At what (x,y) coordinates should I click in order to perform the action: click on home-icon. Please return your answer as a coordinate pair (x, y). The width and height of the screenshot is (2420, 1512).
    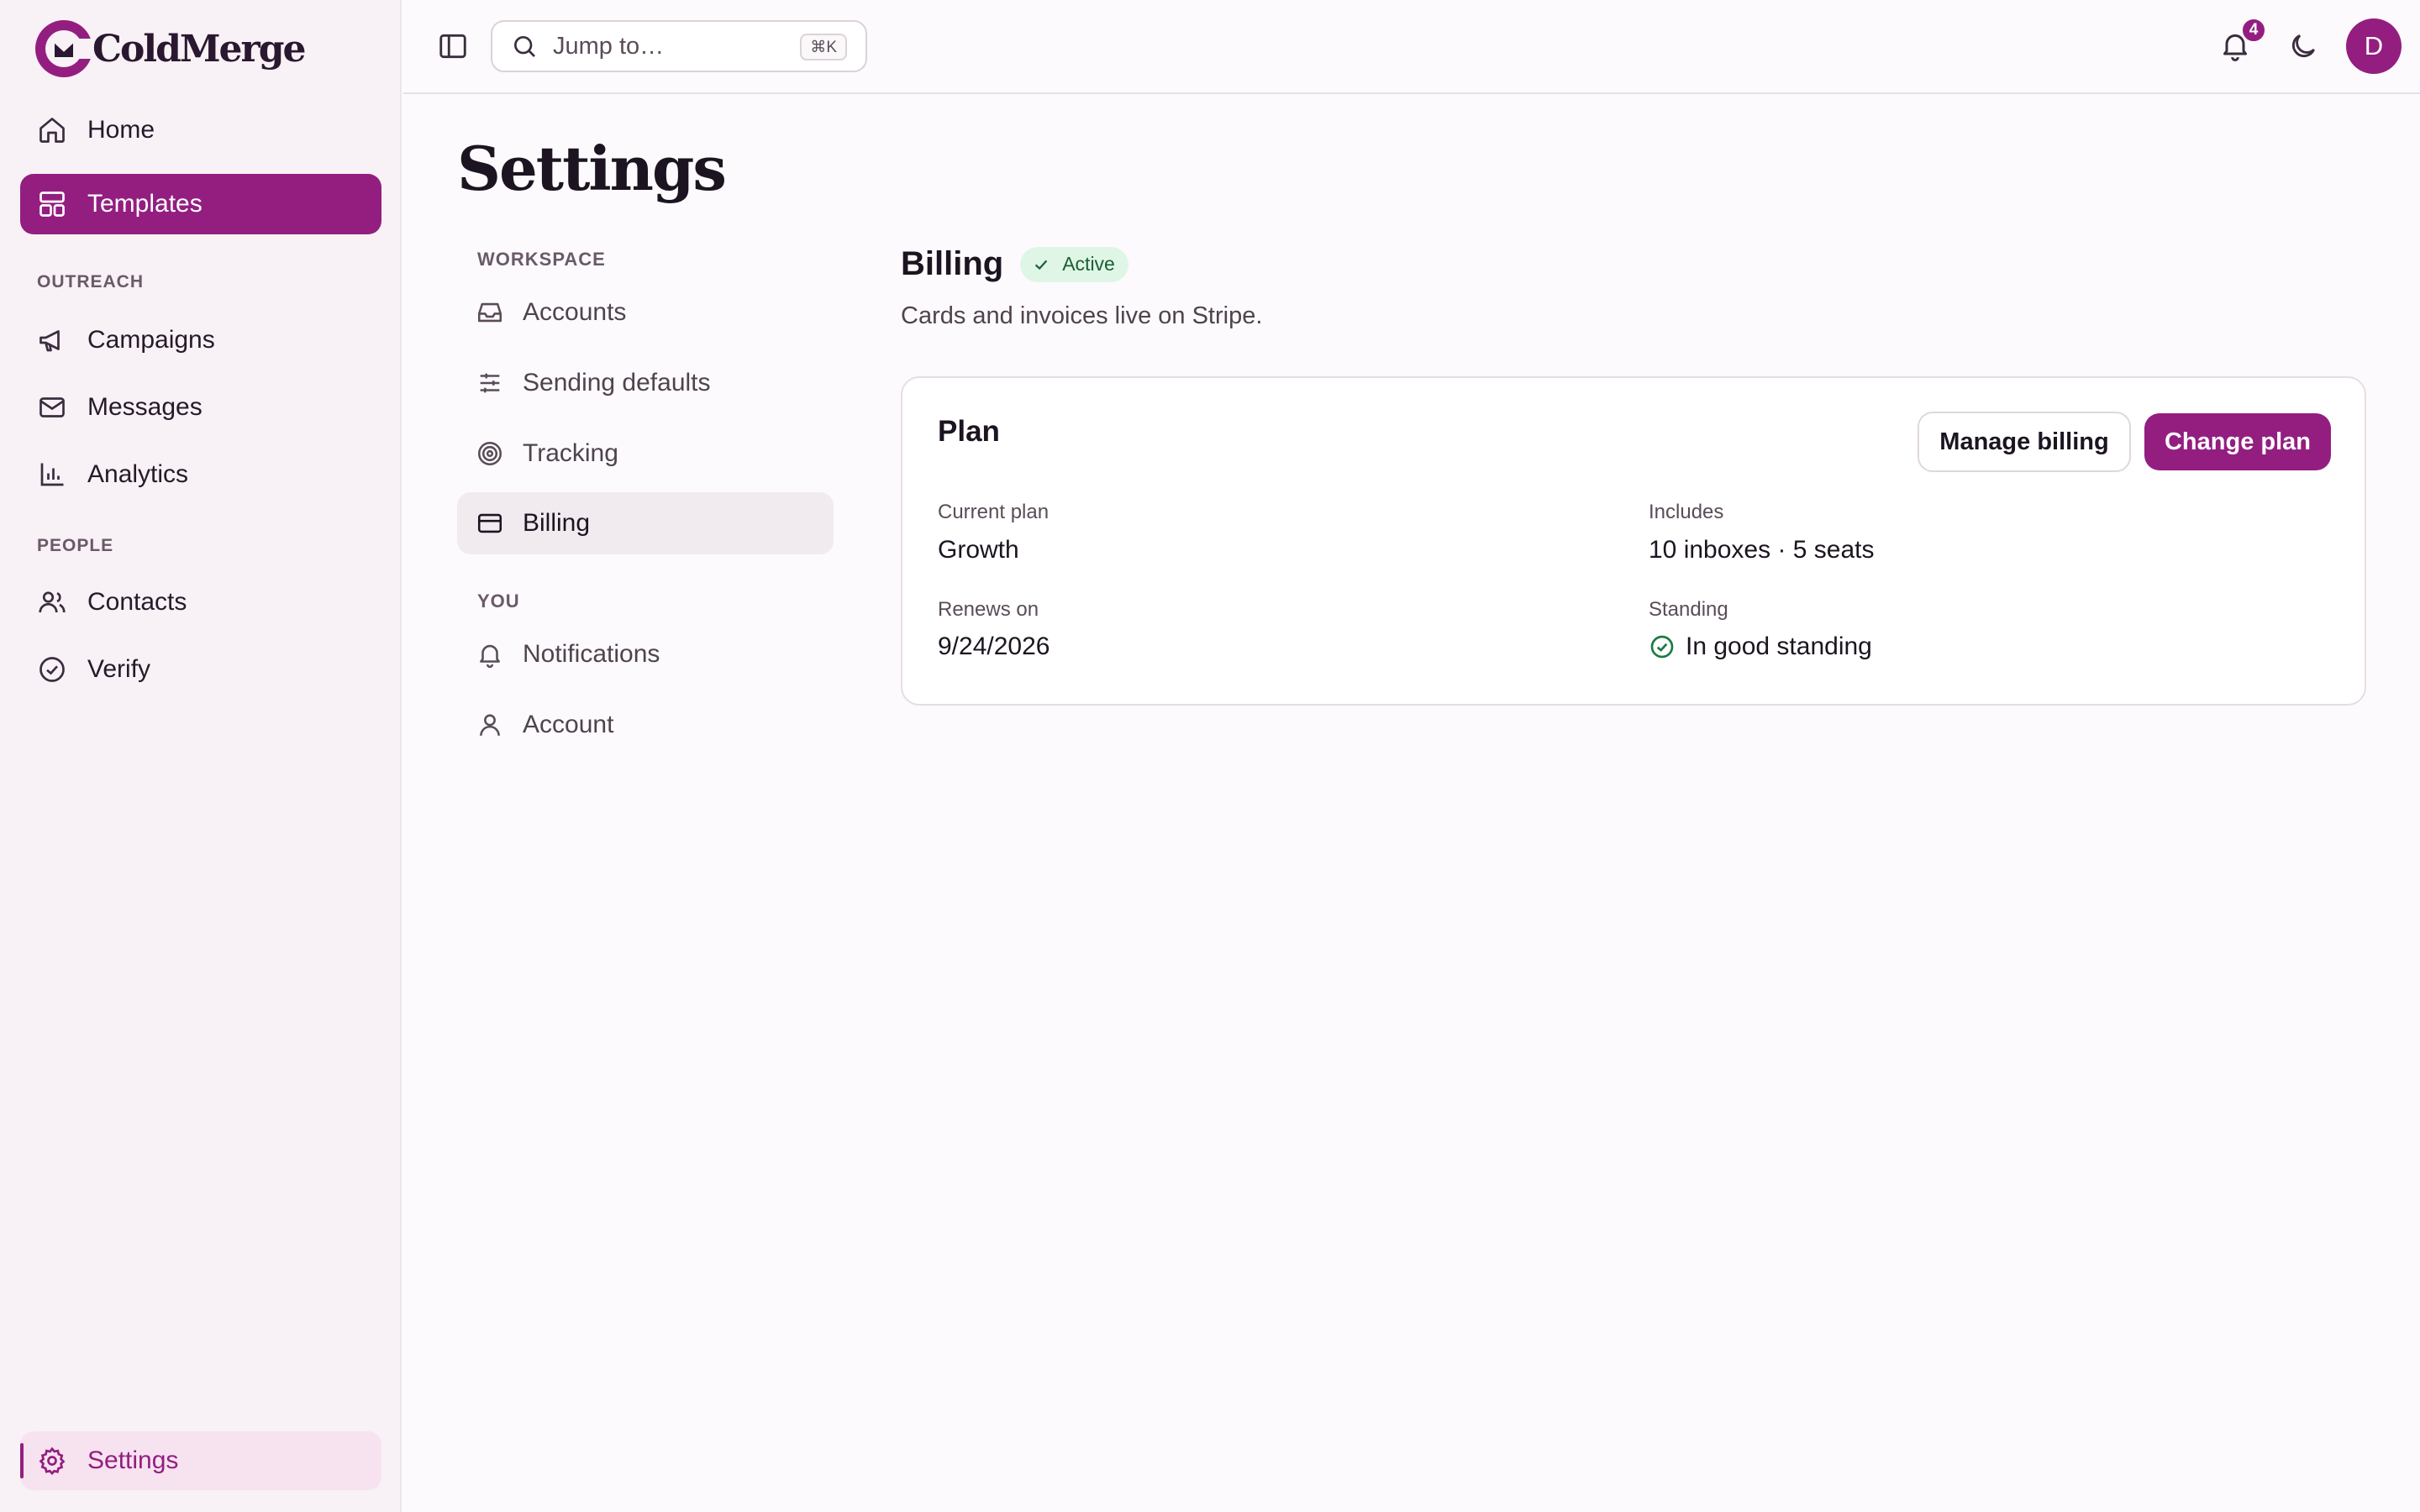
    Looking at the image, I should click on (52, 130).